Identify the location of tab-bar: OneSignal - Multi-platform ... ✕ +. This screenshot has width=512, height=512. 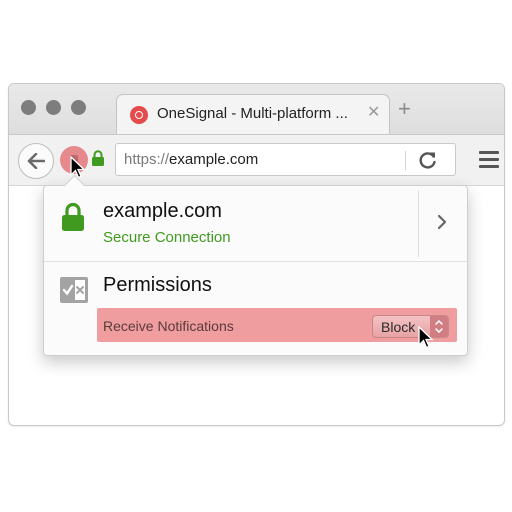
(256, 109).